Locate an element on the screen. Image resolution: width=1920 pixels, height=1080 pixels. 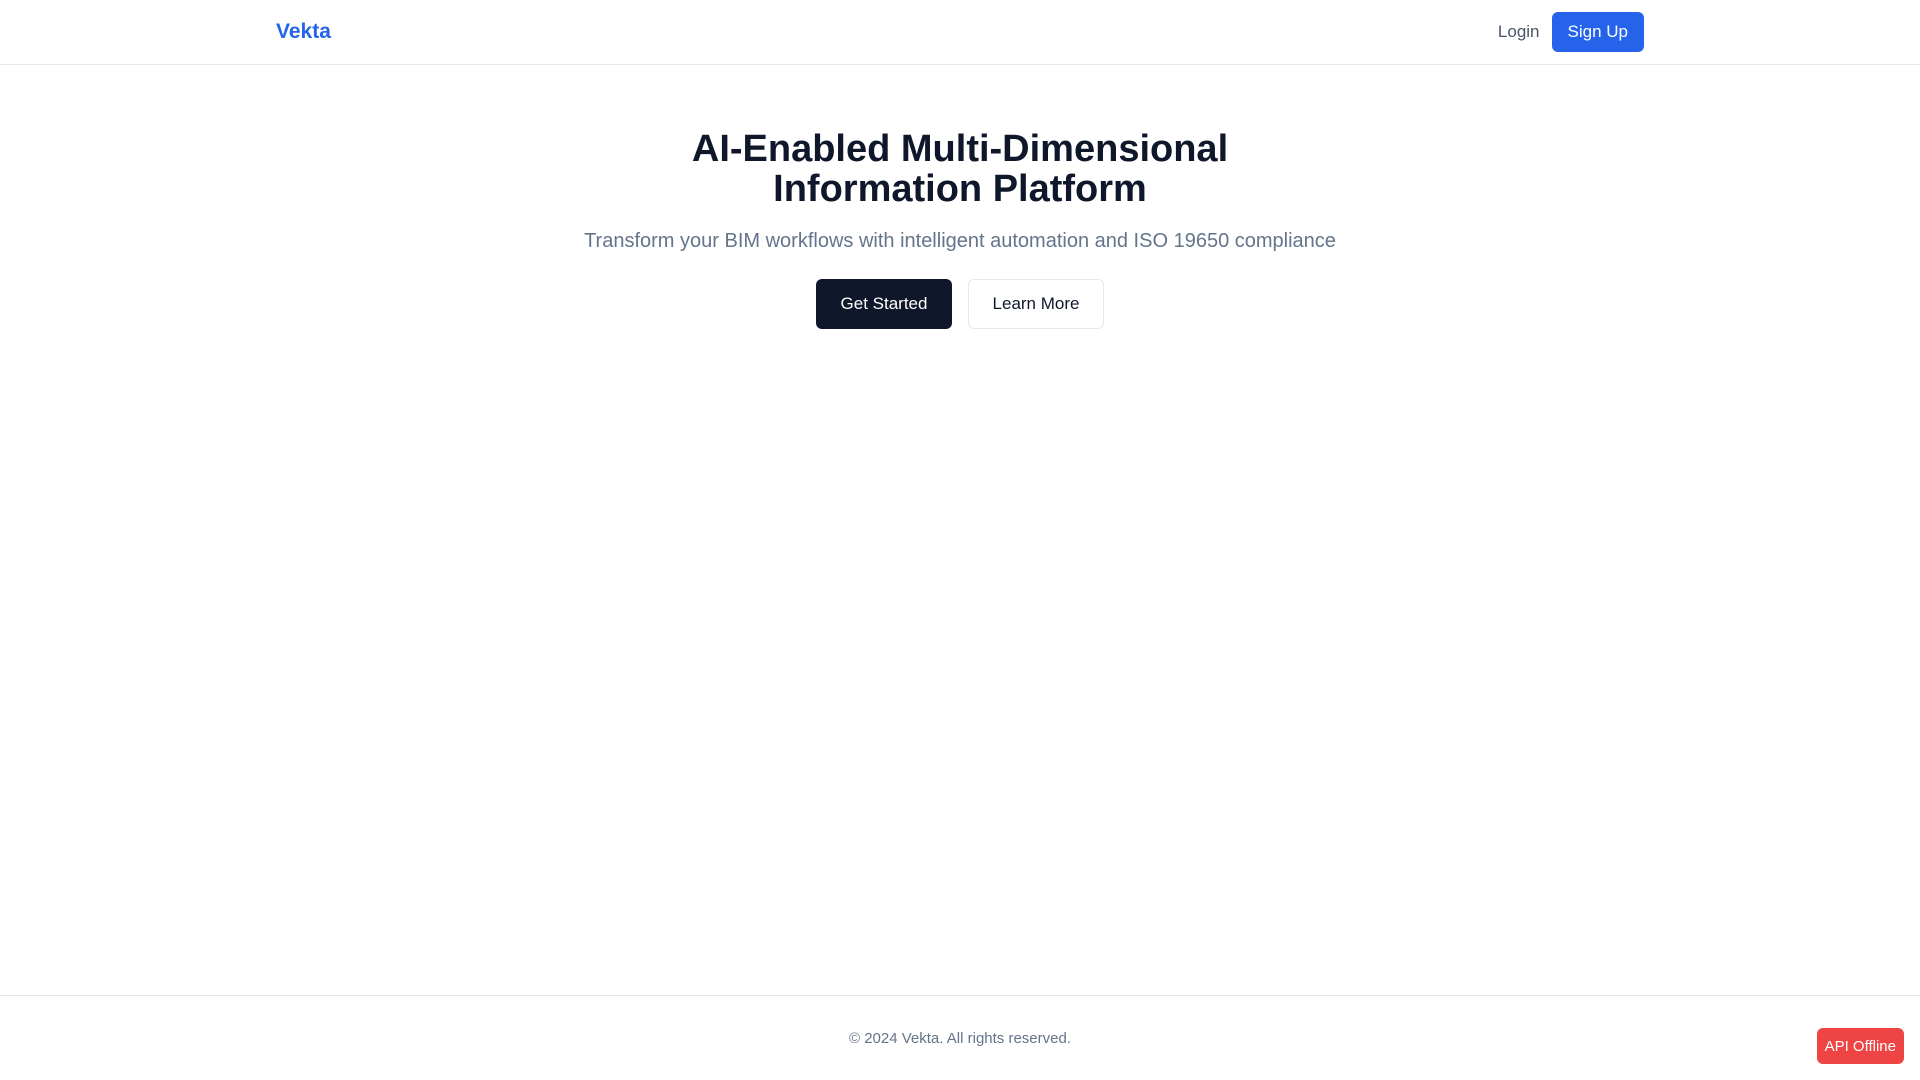
top-nav: Vekta Login Sign Up is located at coordinates (960, 32).